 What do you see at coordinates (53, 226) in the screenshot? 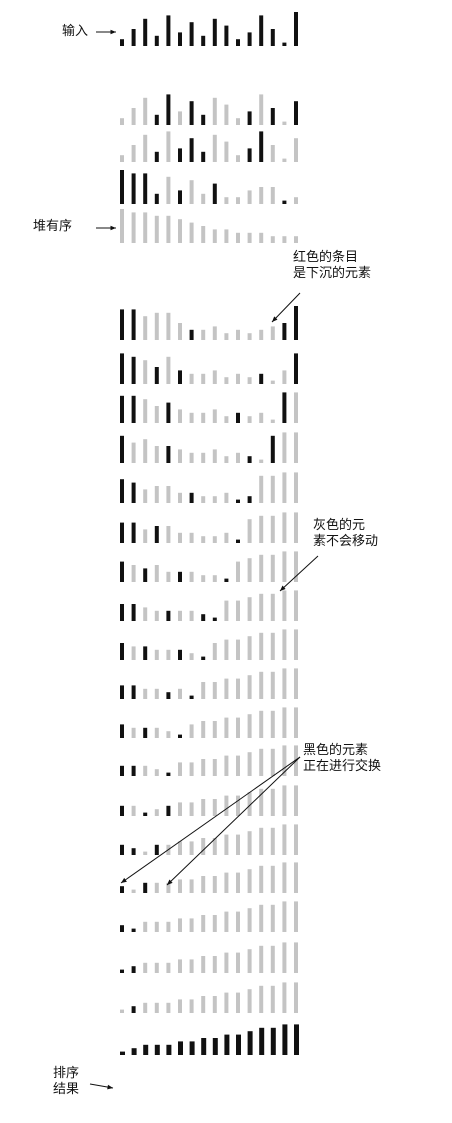
I see `label-heap-ordered-text: 堆有序` at bounding box center [53, 226].